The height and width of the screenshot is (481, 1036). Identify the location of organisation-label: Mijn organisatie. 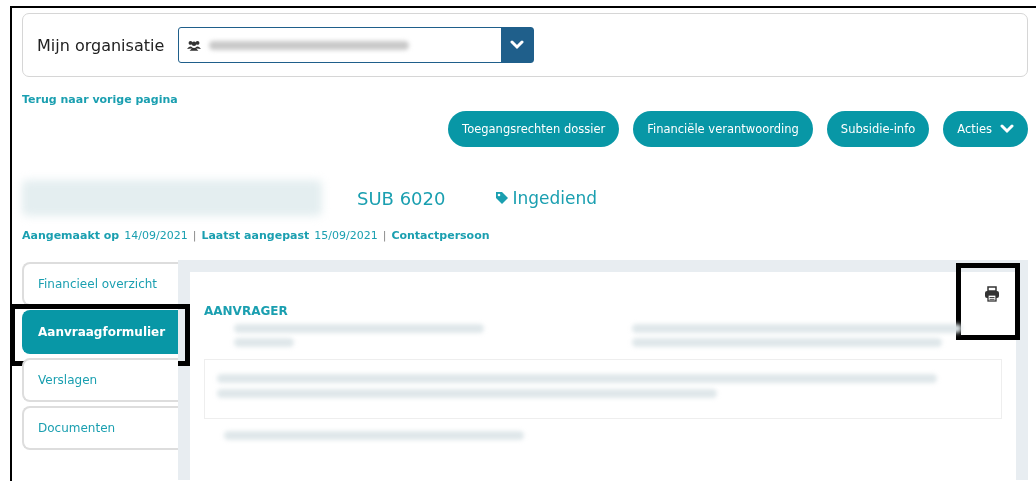
(101, 45).